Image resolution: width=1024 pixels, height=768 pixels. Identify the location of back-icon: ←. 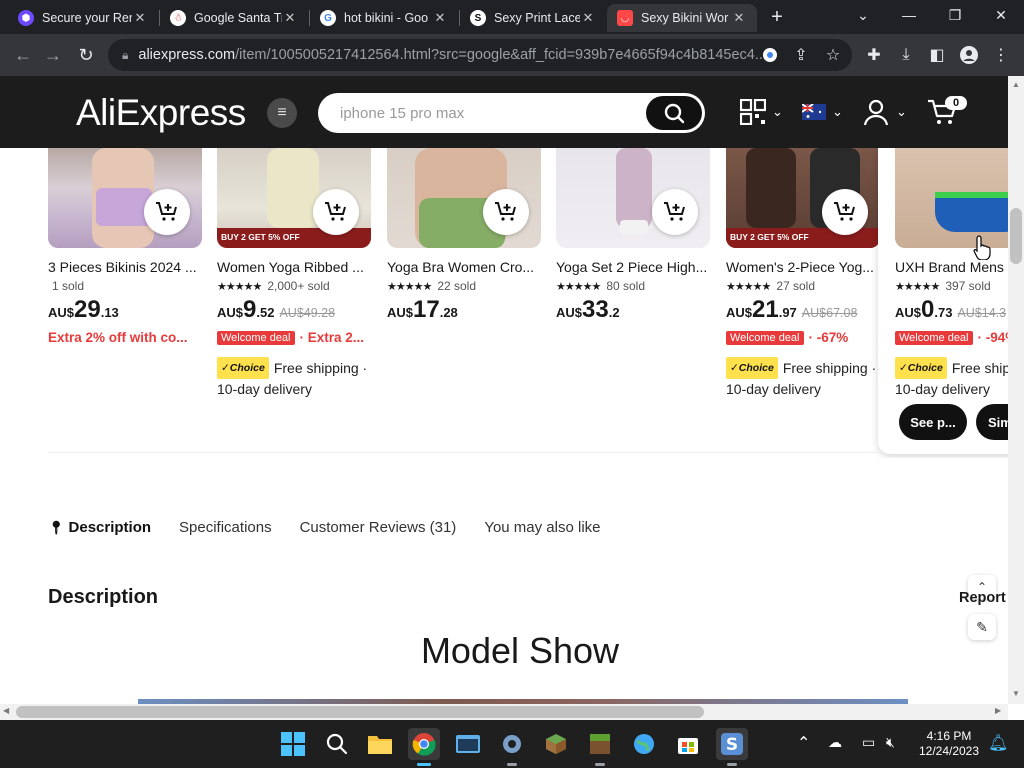
(23, 55).